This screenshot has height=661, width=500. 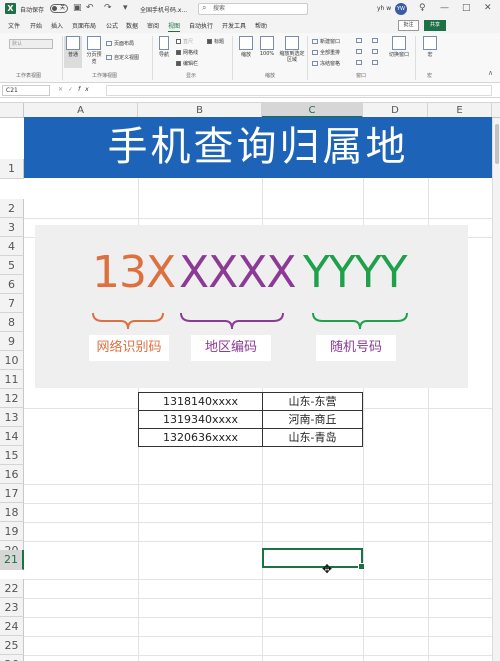 What do you see at coordinates (12, 110) in the screenshot?
I see `select-all-corner` at bounding box center [12, 110].